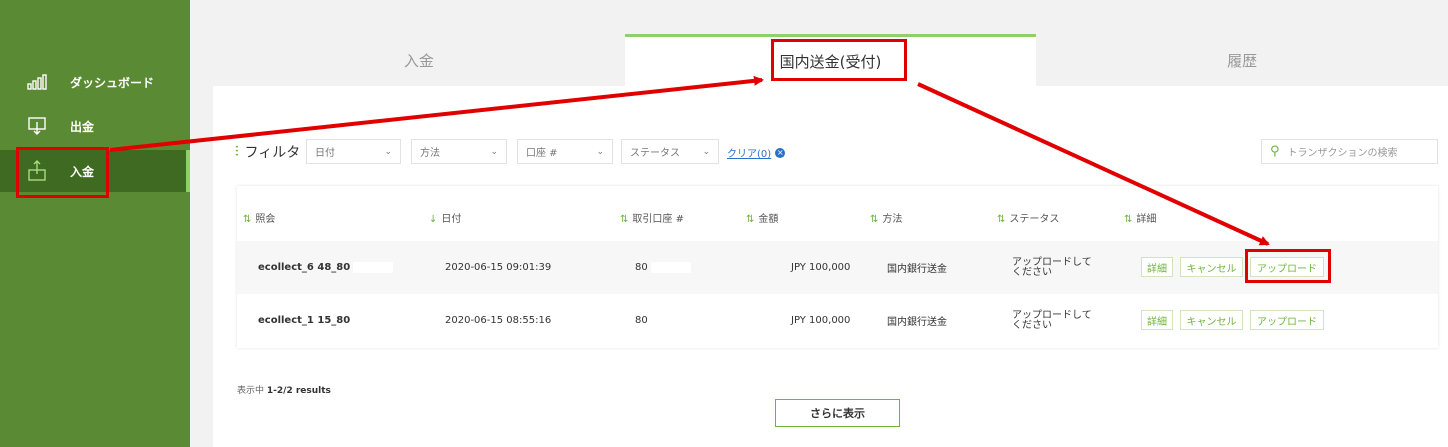  What do you see at coordinates (112, 82) in the screenshot?
I see `sidebar-item-label: ダッシュボード` at bounding box center [112, 82].